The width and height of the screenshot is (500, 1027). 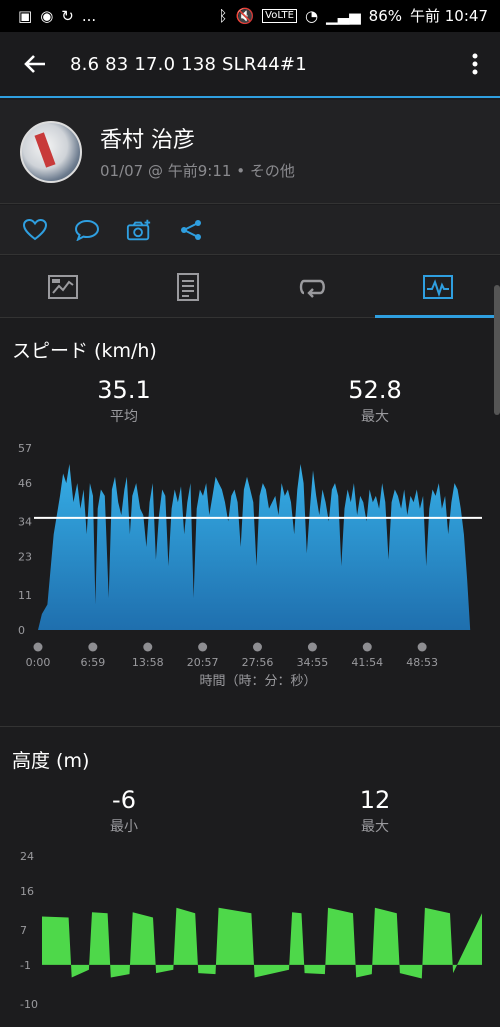 What do you see at coordinates (35, 64) in the screenshot?
I see `back-arrow-icon` at bounding box center [35, 64].